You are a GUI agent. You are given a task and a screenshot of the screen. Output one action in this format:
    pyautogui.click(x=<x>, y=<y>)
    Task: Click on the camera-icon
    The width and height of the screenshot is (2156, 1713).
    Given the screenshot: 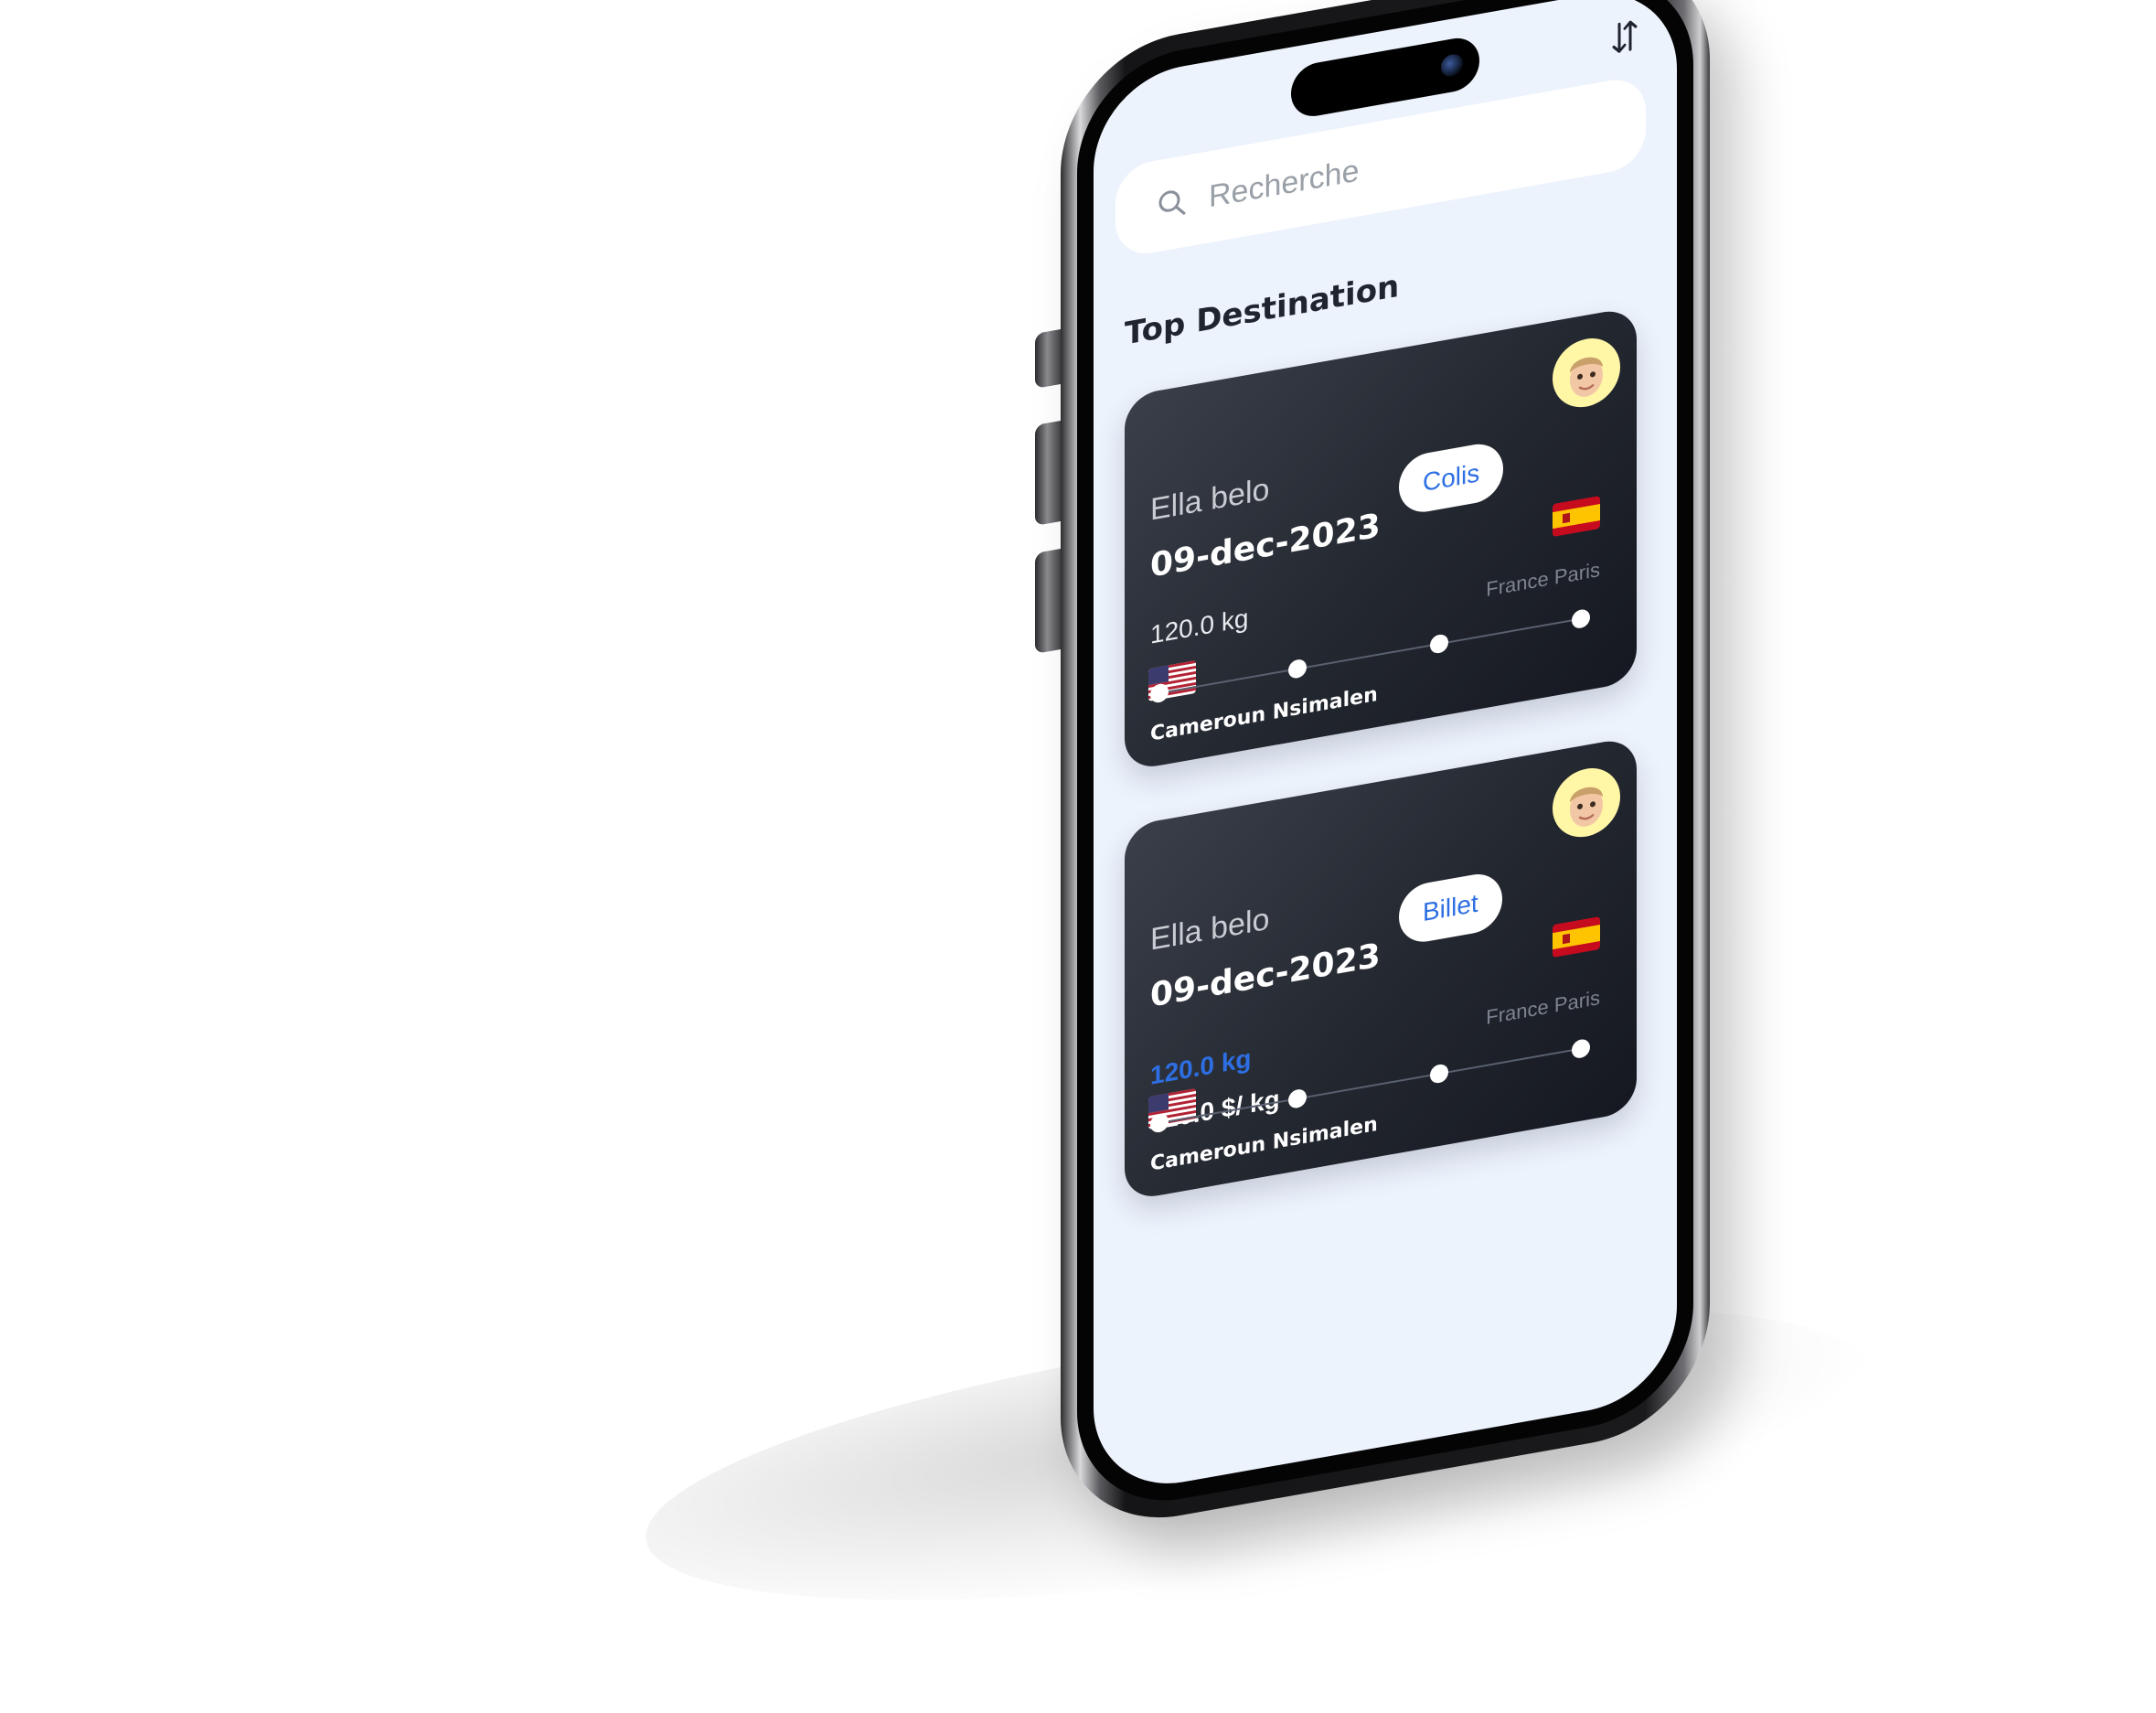 What is the action you would take?
    pyautogui.click(x=1452, y=65)
    